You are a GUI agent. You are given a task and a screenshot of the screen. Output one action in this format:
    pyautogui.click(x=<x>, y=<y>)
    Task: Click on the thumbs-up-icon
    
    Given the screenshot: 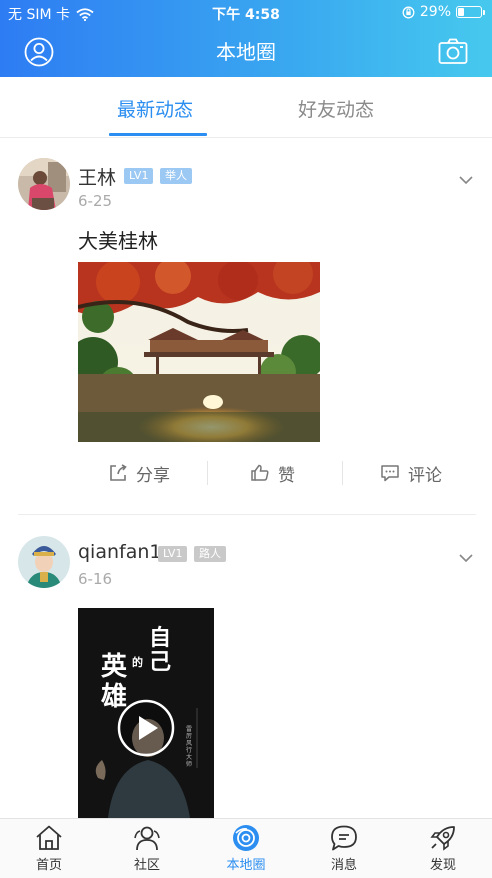 What is the action you would take?
    pyautogui.click(x=260, y=472)
    